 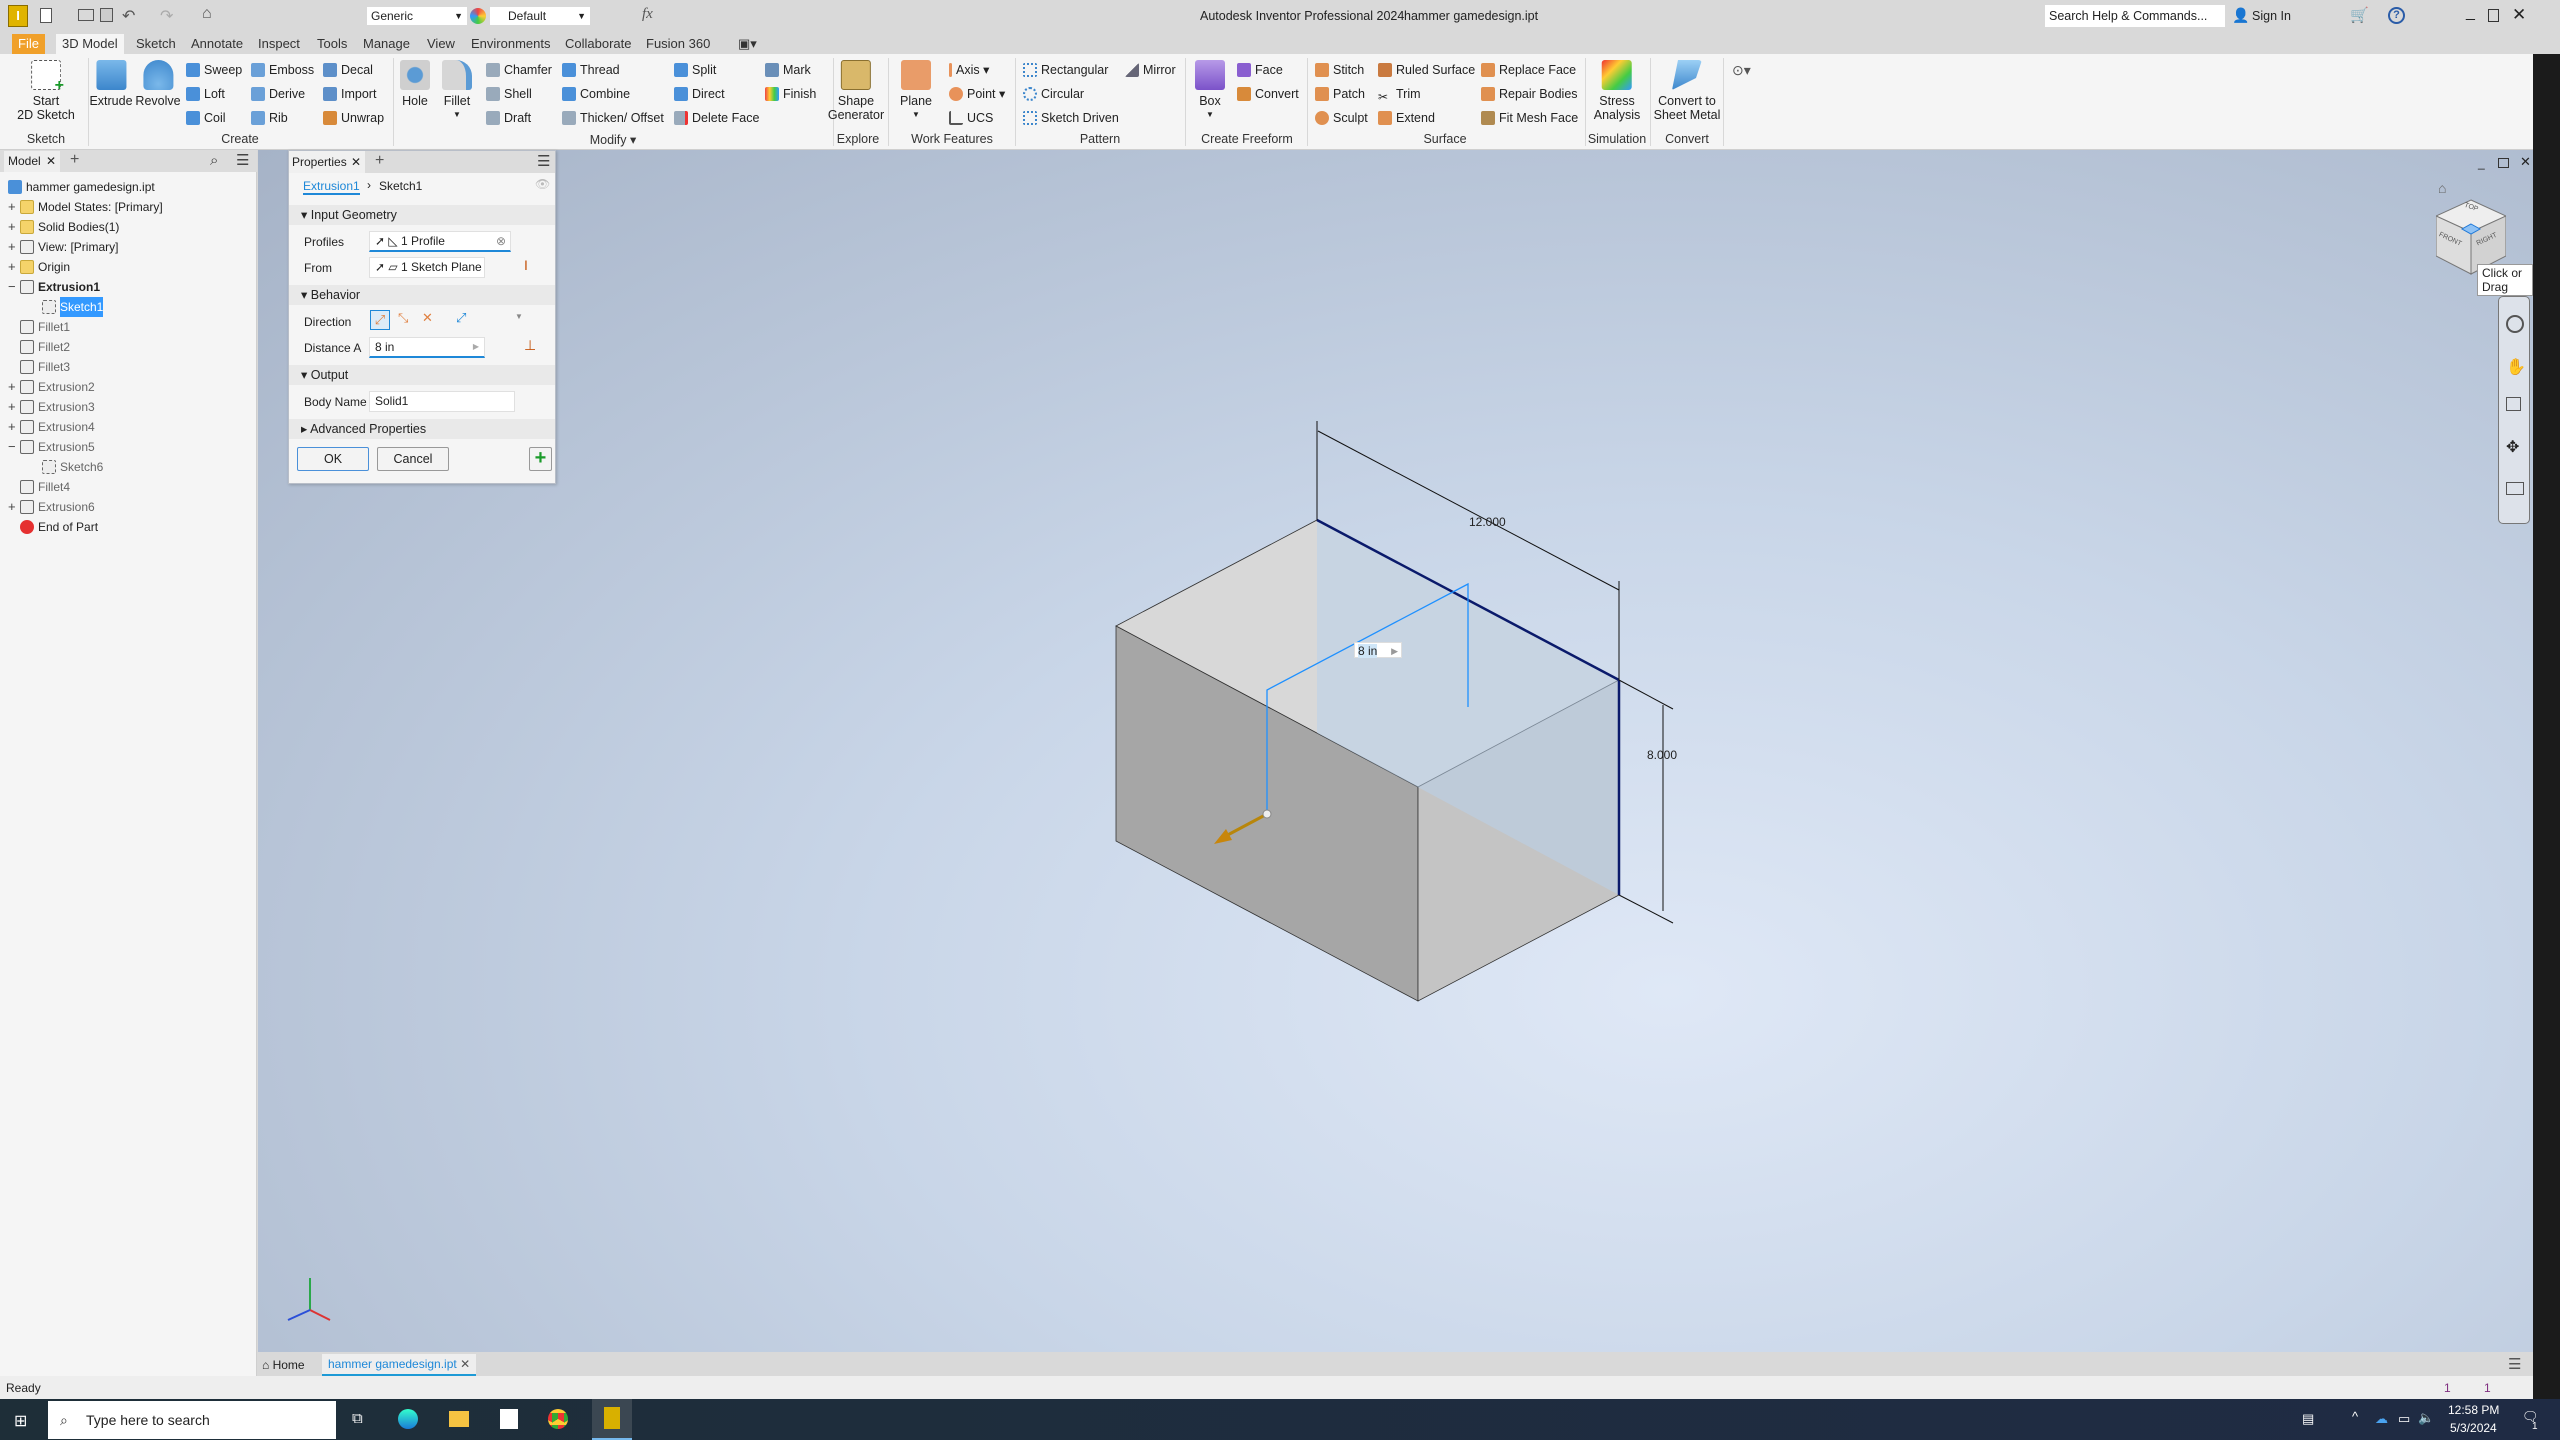 What do you see at coordinates (417, 16) in the screenshot?
I see `material-selector: Generic ▼` at bounding box center [417, 16].